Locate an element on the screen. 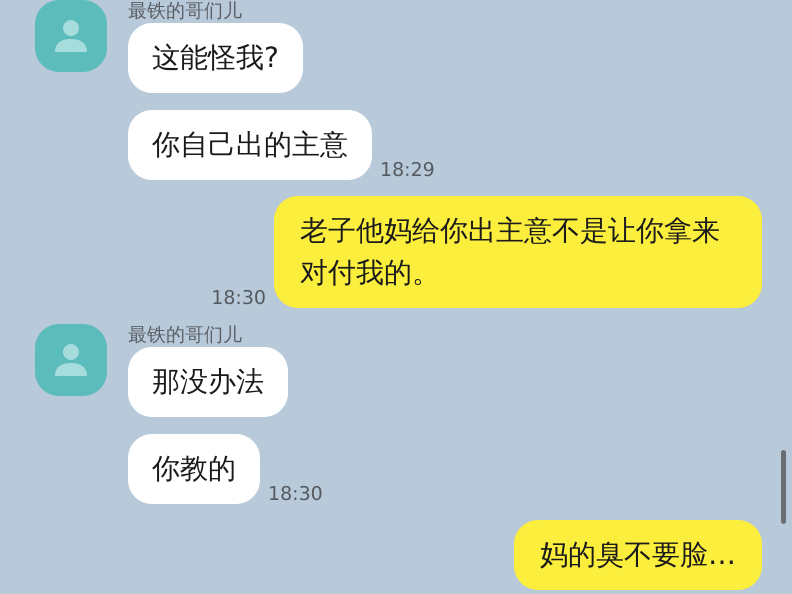 This screenshot has height=594, width=792. message-bubble: 那没办法 is located at coordinates (208, 382).